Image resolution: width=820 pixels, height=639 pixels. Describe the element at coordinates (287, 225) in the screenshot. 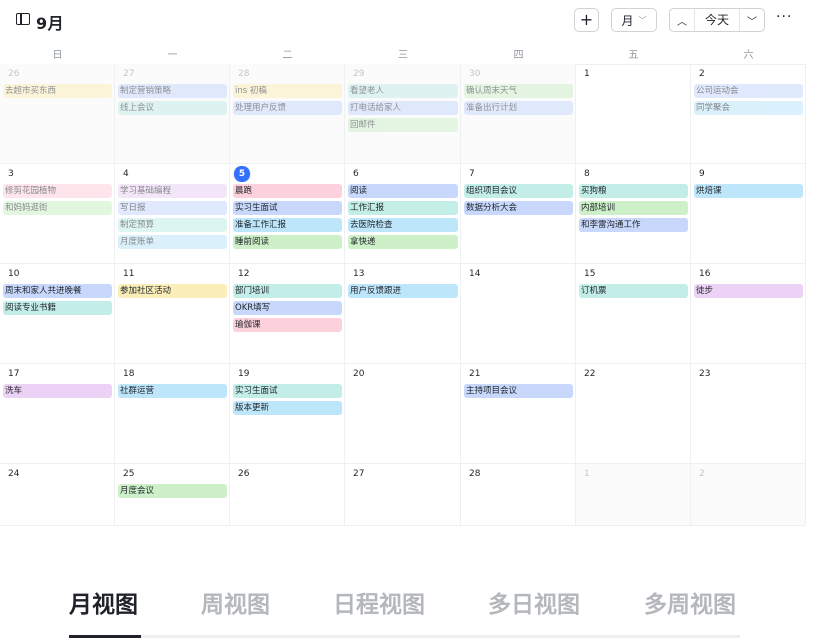

I see `event-chip: 准备工作汇报` at that location.